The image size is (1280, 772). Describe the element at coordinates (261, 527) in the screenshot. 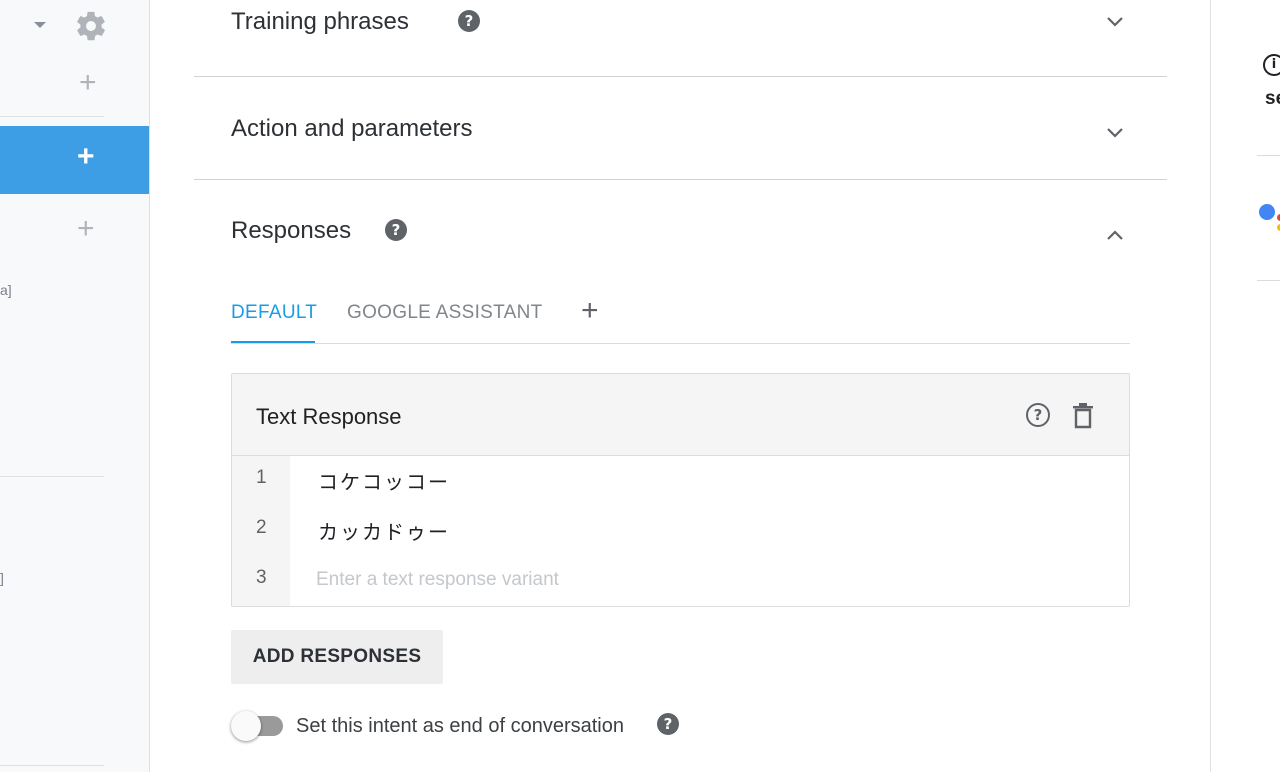

I see `row-number: 2` at that location.